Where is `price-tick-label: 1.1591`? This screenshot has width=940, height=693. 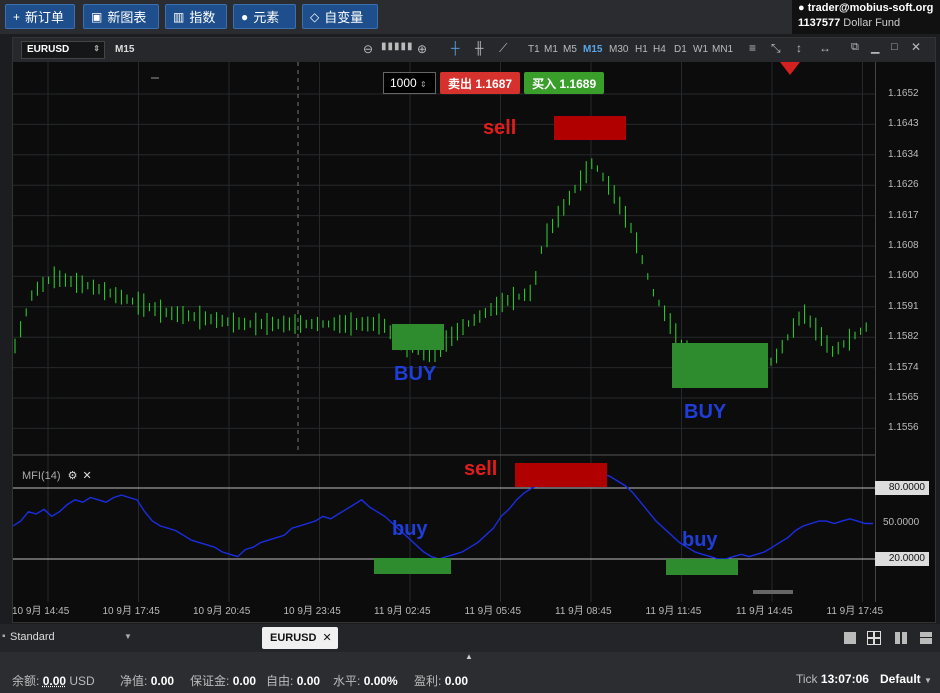
price-tick-label: 1.1591 is located at coordinates (903, 306).